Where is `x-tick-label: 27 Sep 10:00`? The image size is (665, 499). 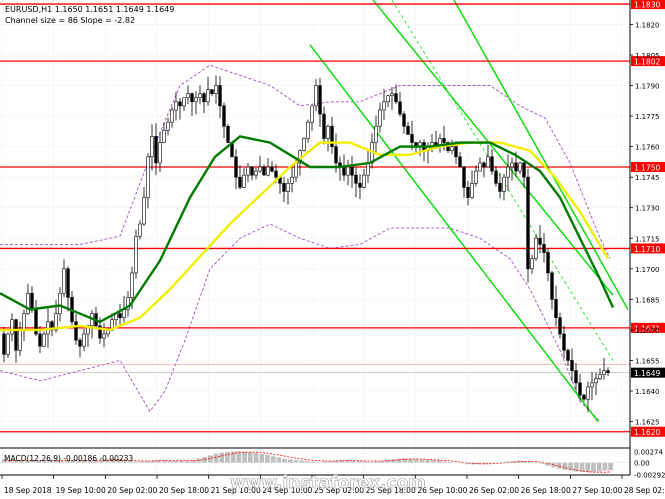
x-tick-label: 27 Sep 10:00 is located at coordinates (597, 490).